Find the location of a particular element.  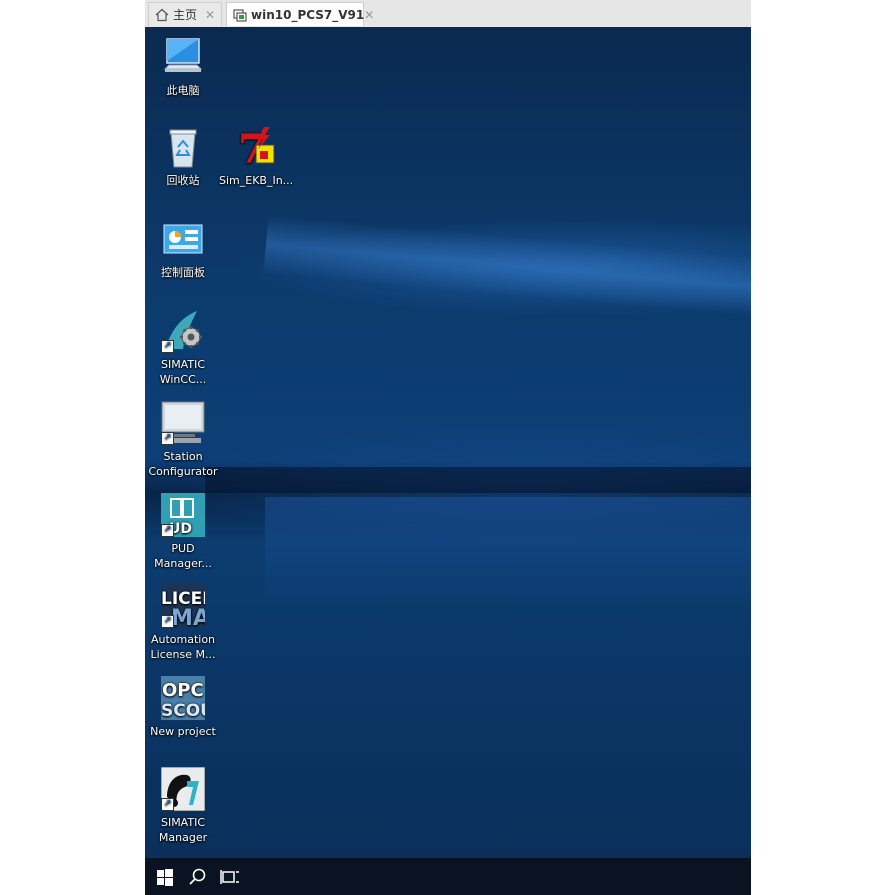

desktop-icon-label: 回收站 is located at coordinates (183, 180).